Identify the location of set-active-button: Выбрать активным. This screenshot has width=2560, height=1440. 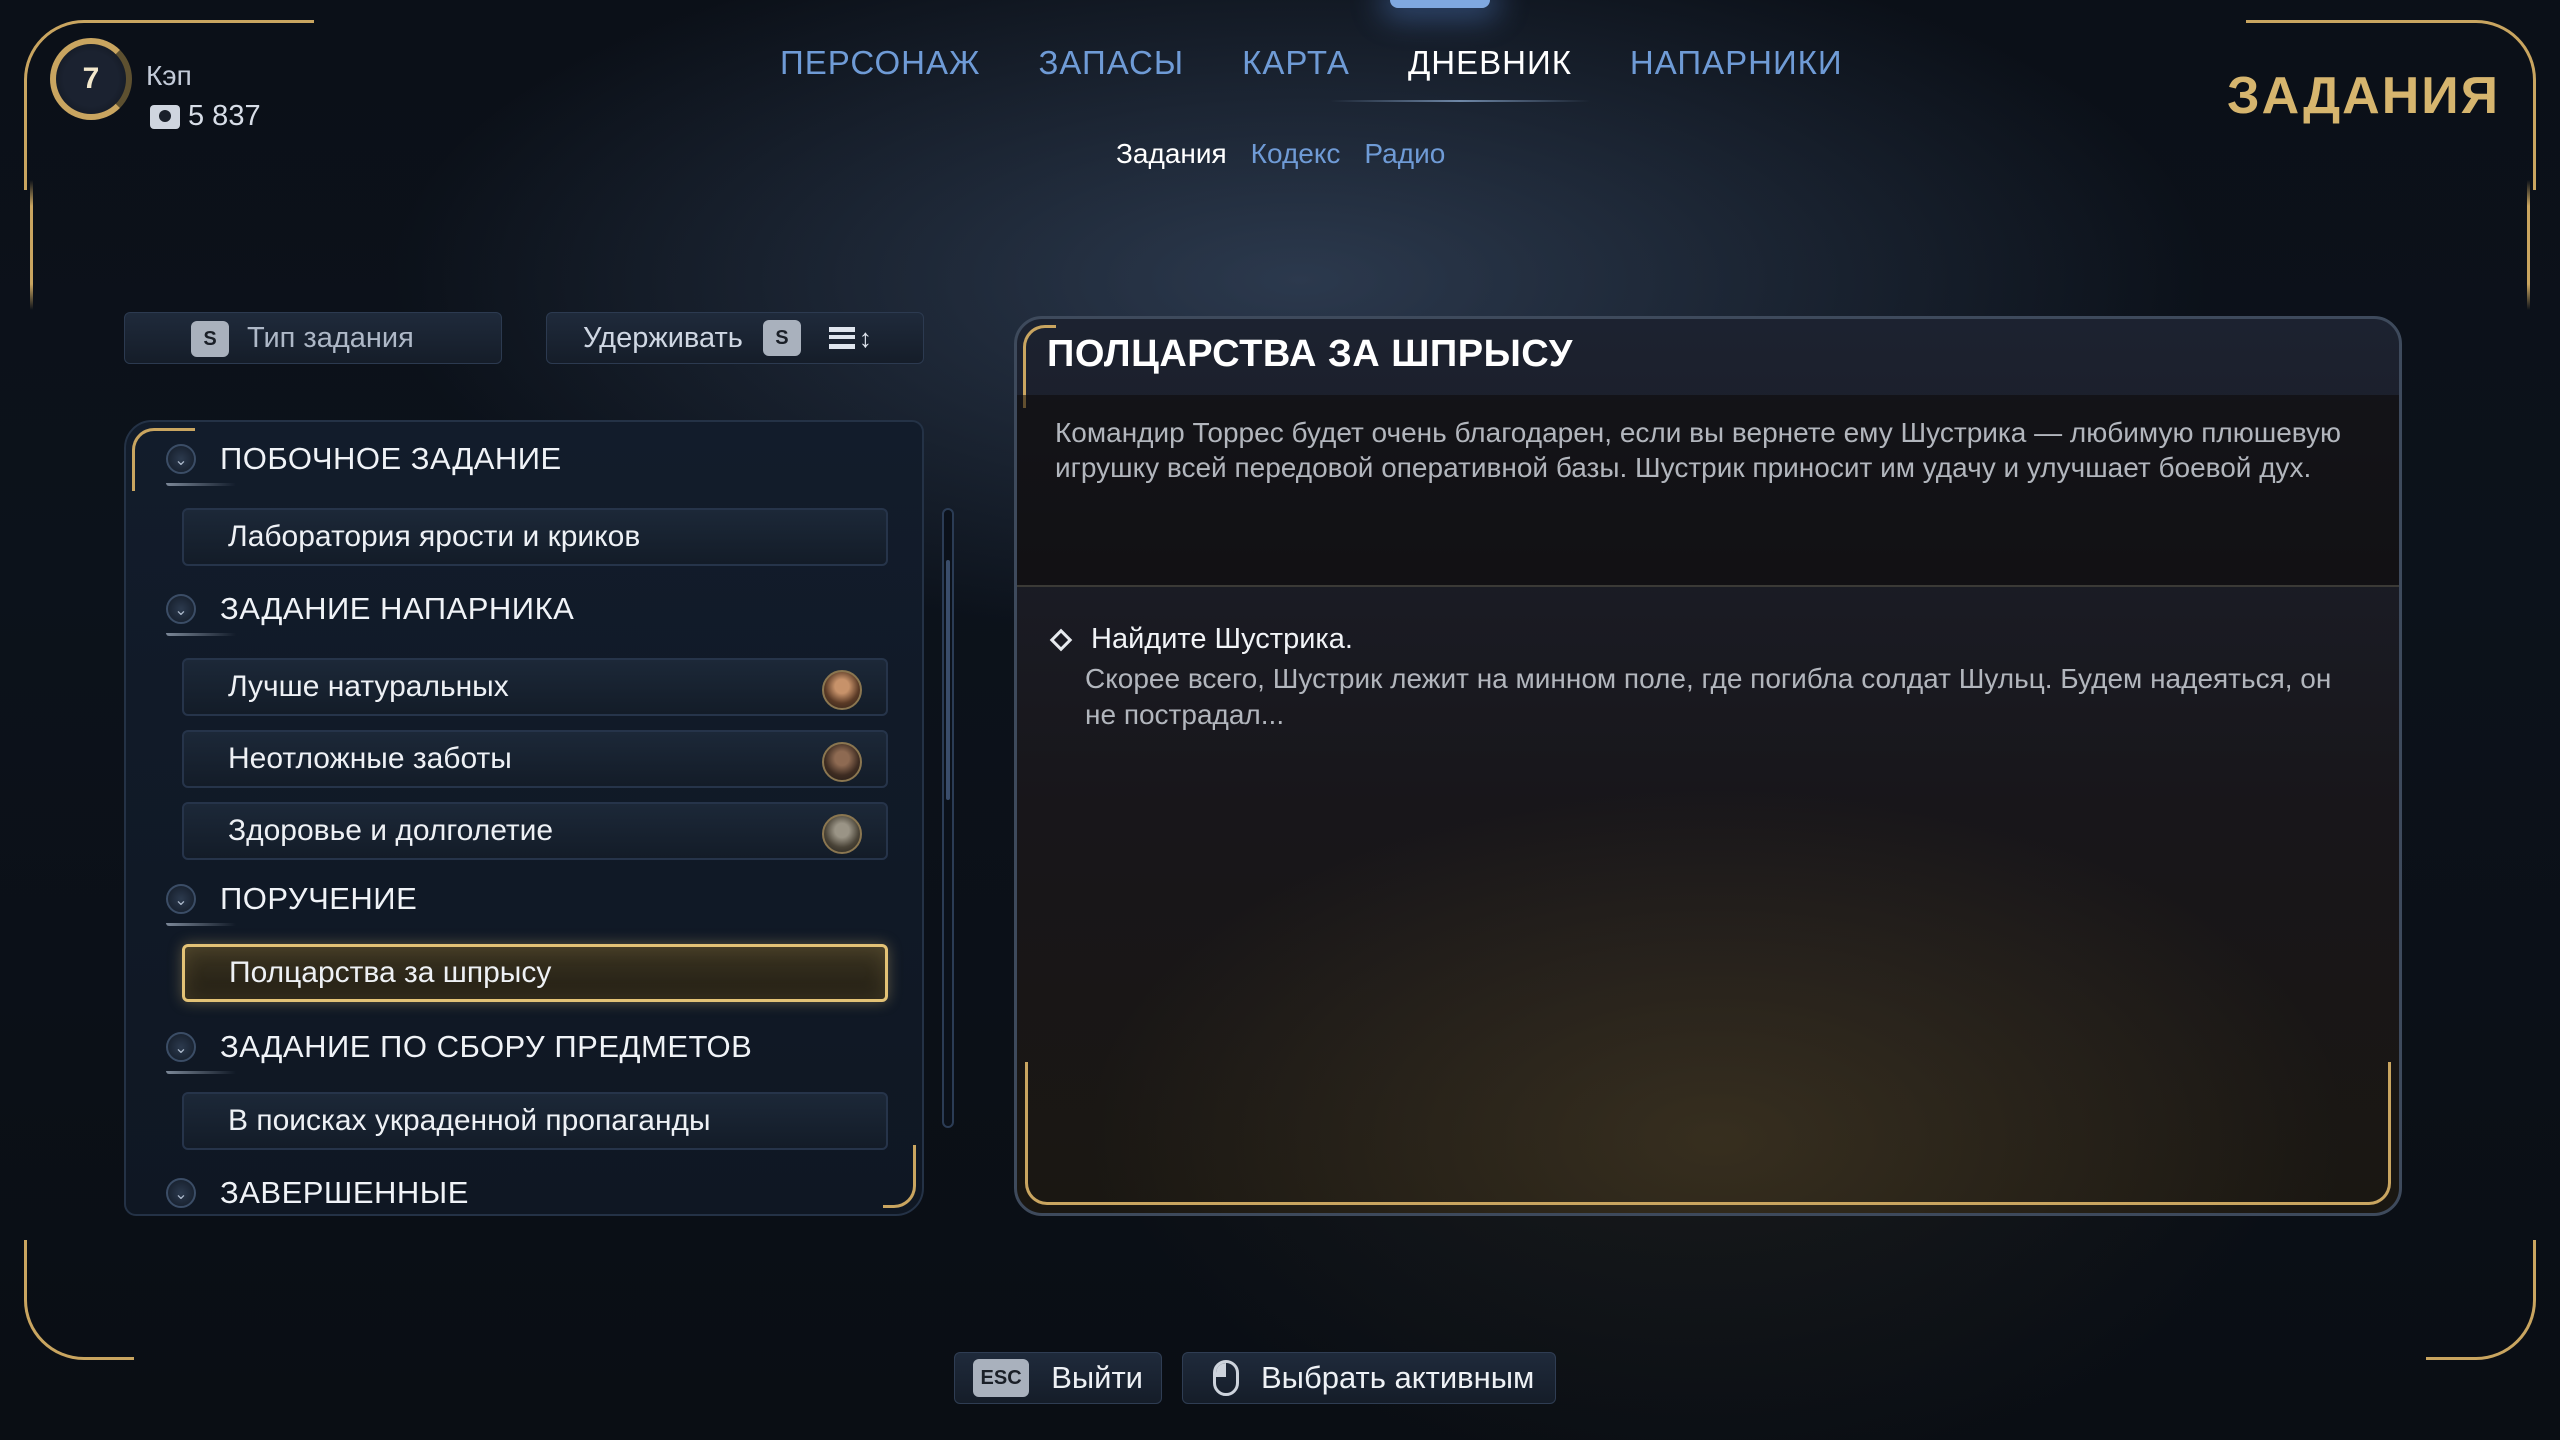
(1369, 1378).